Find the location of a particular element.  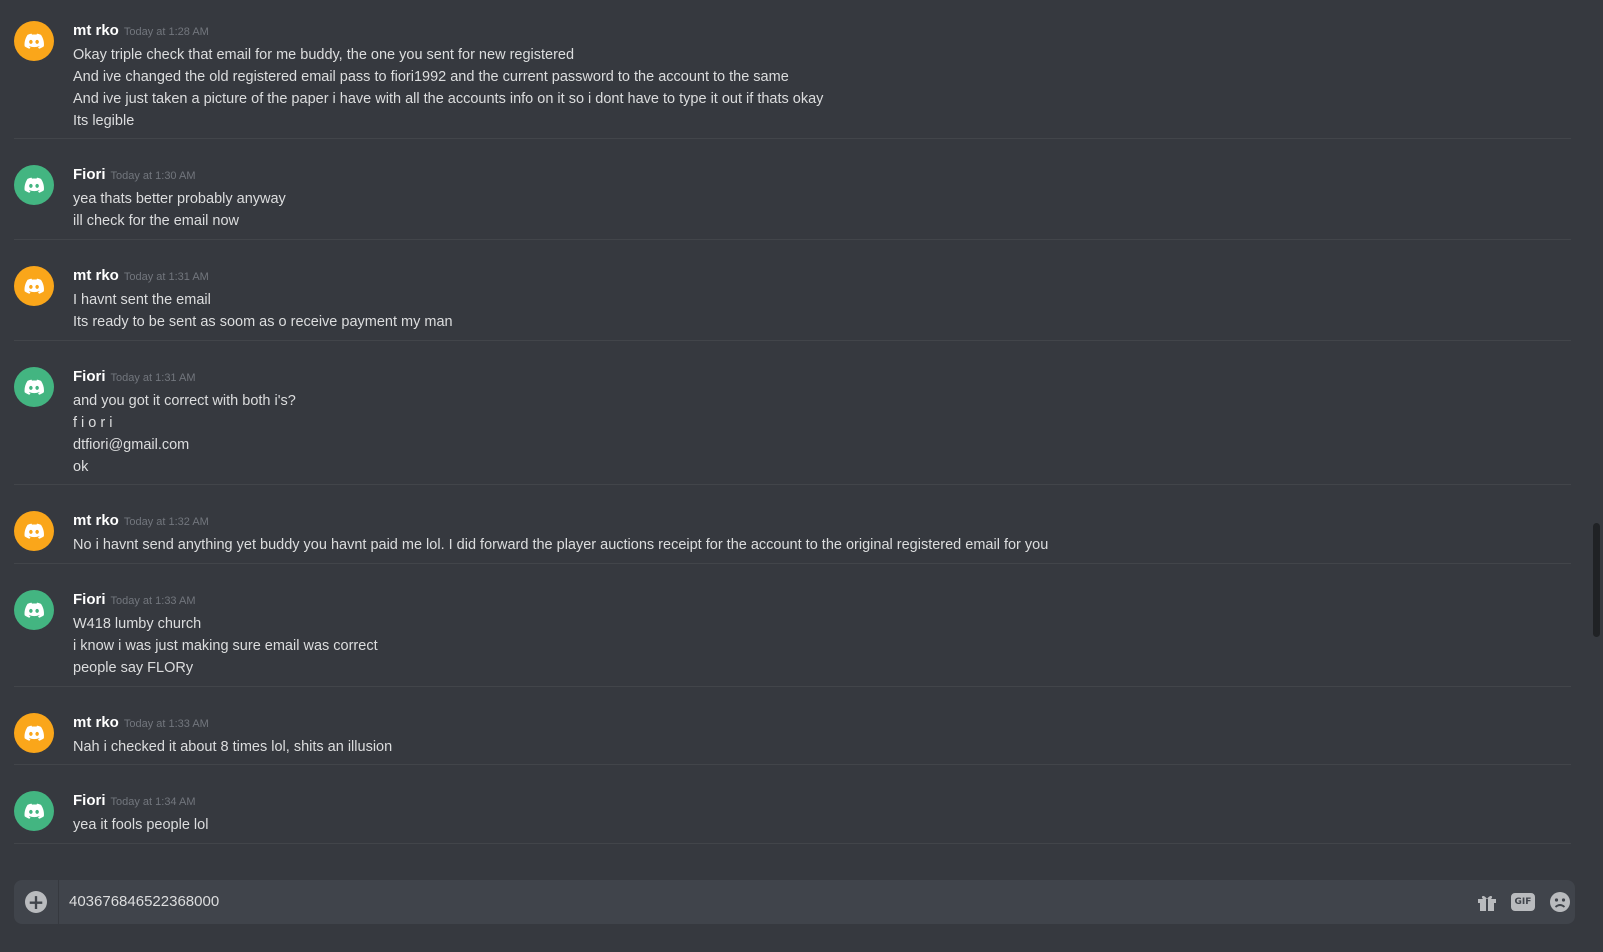

message-line: ok is located at coordinates (81, 467).